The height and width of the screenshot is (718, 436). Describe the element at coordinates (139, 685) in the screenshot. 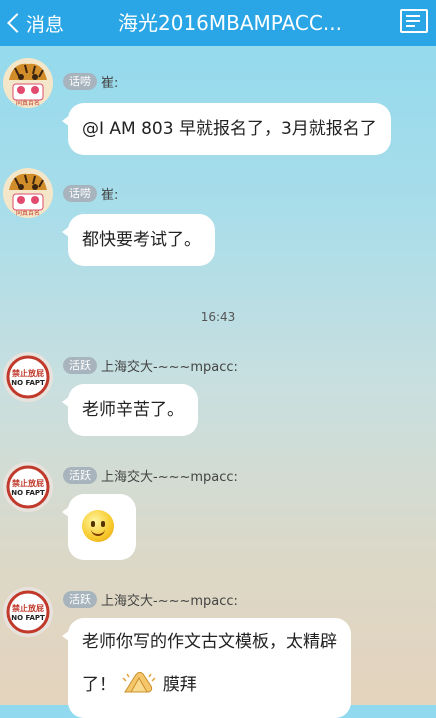

I see `praying-hands-icon` at that location.